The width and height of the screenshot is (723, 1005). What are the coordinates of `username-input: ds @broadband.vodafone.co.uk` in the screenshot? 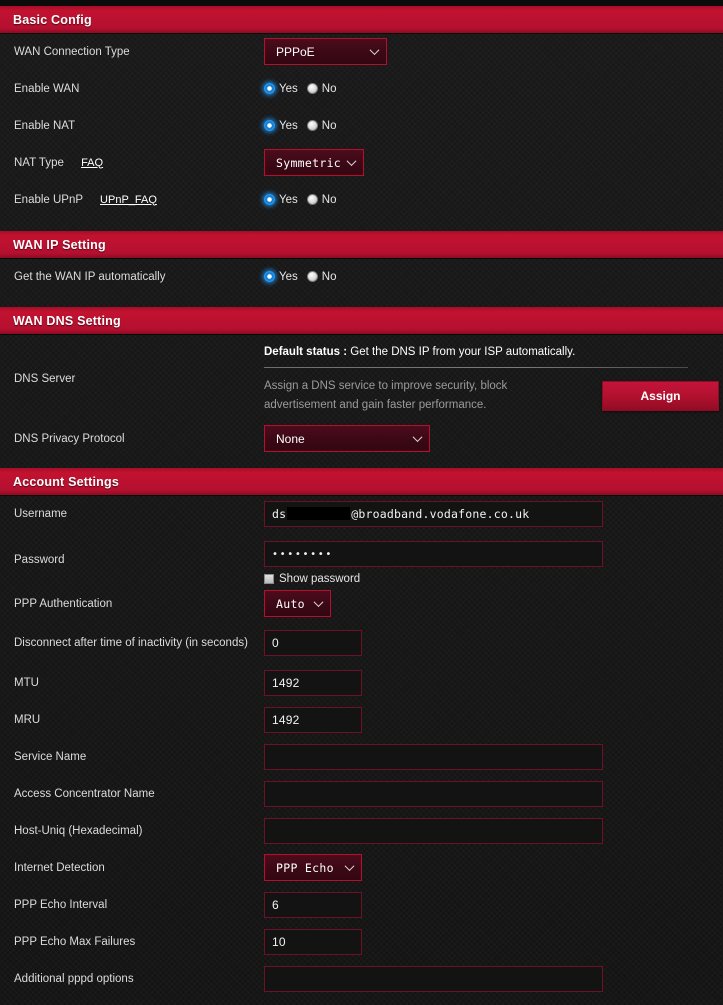 It's located at (433, 513).